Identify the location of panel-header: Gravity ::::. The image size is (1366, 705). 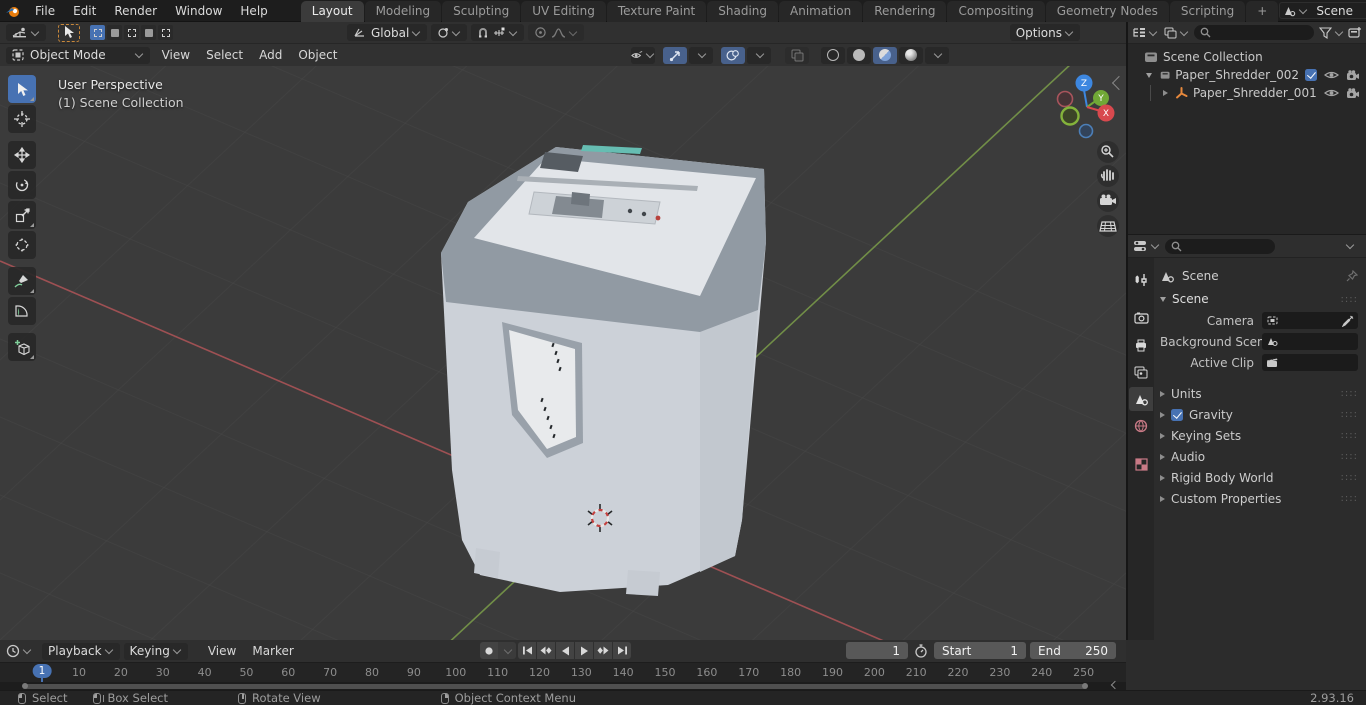
(1259, 414).